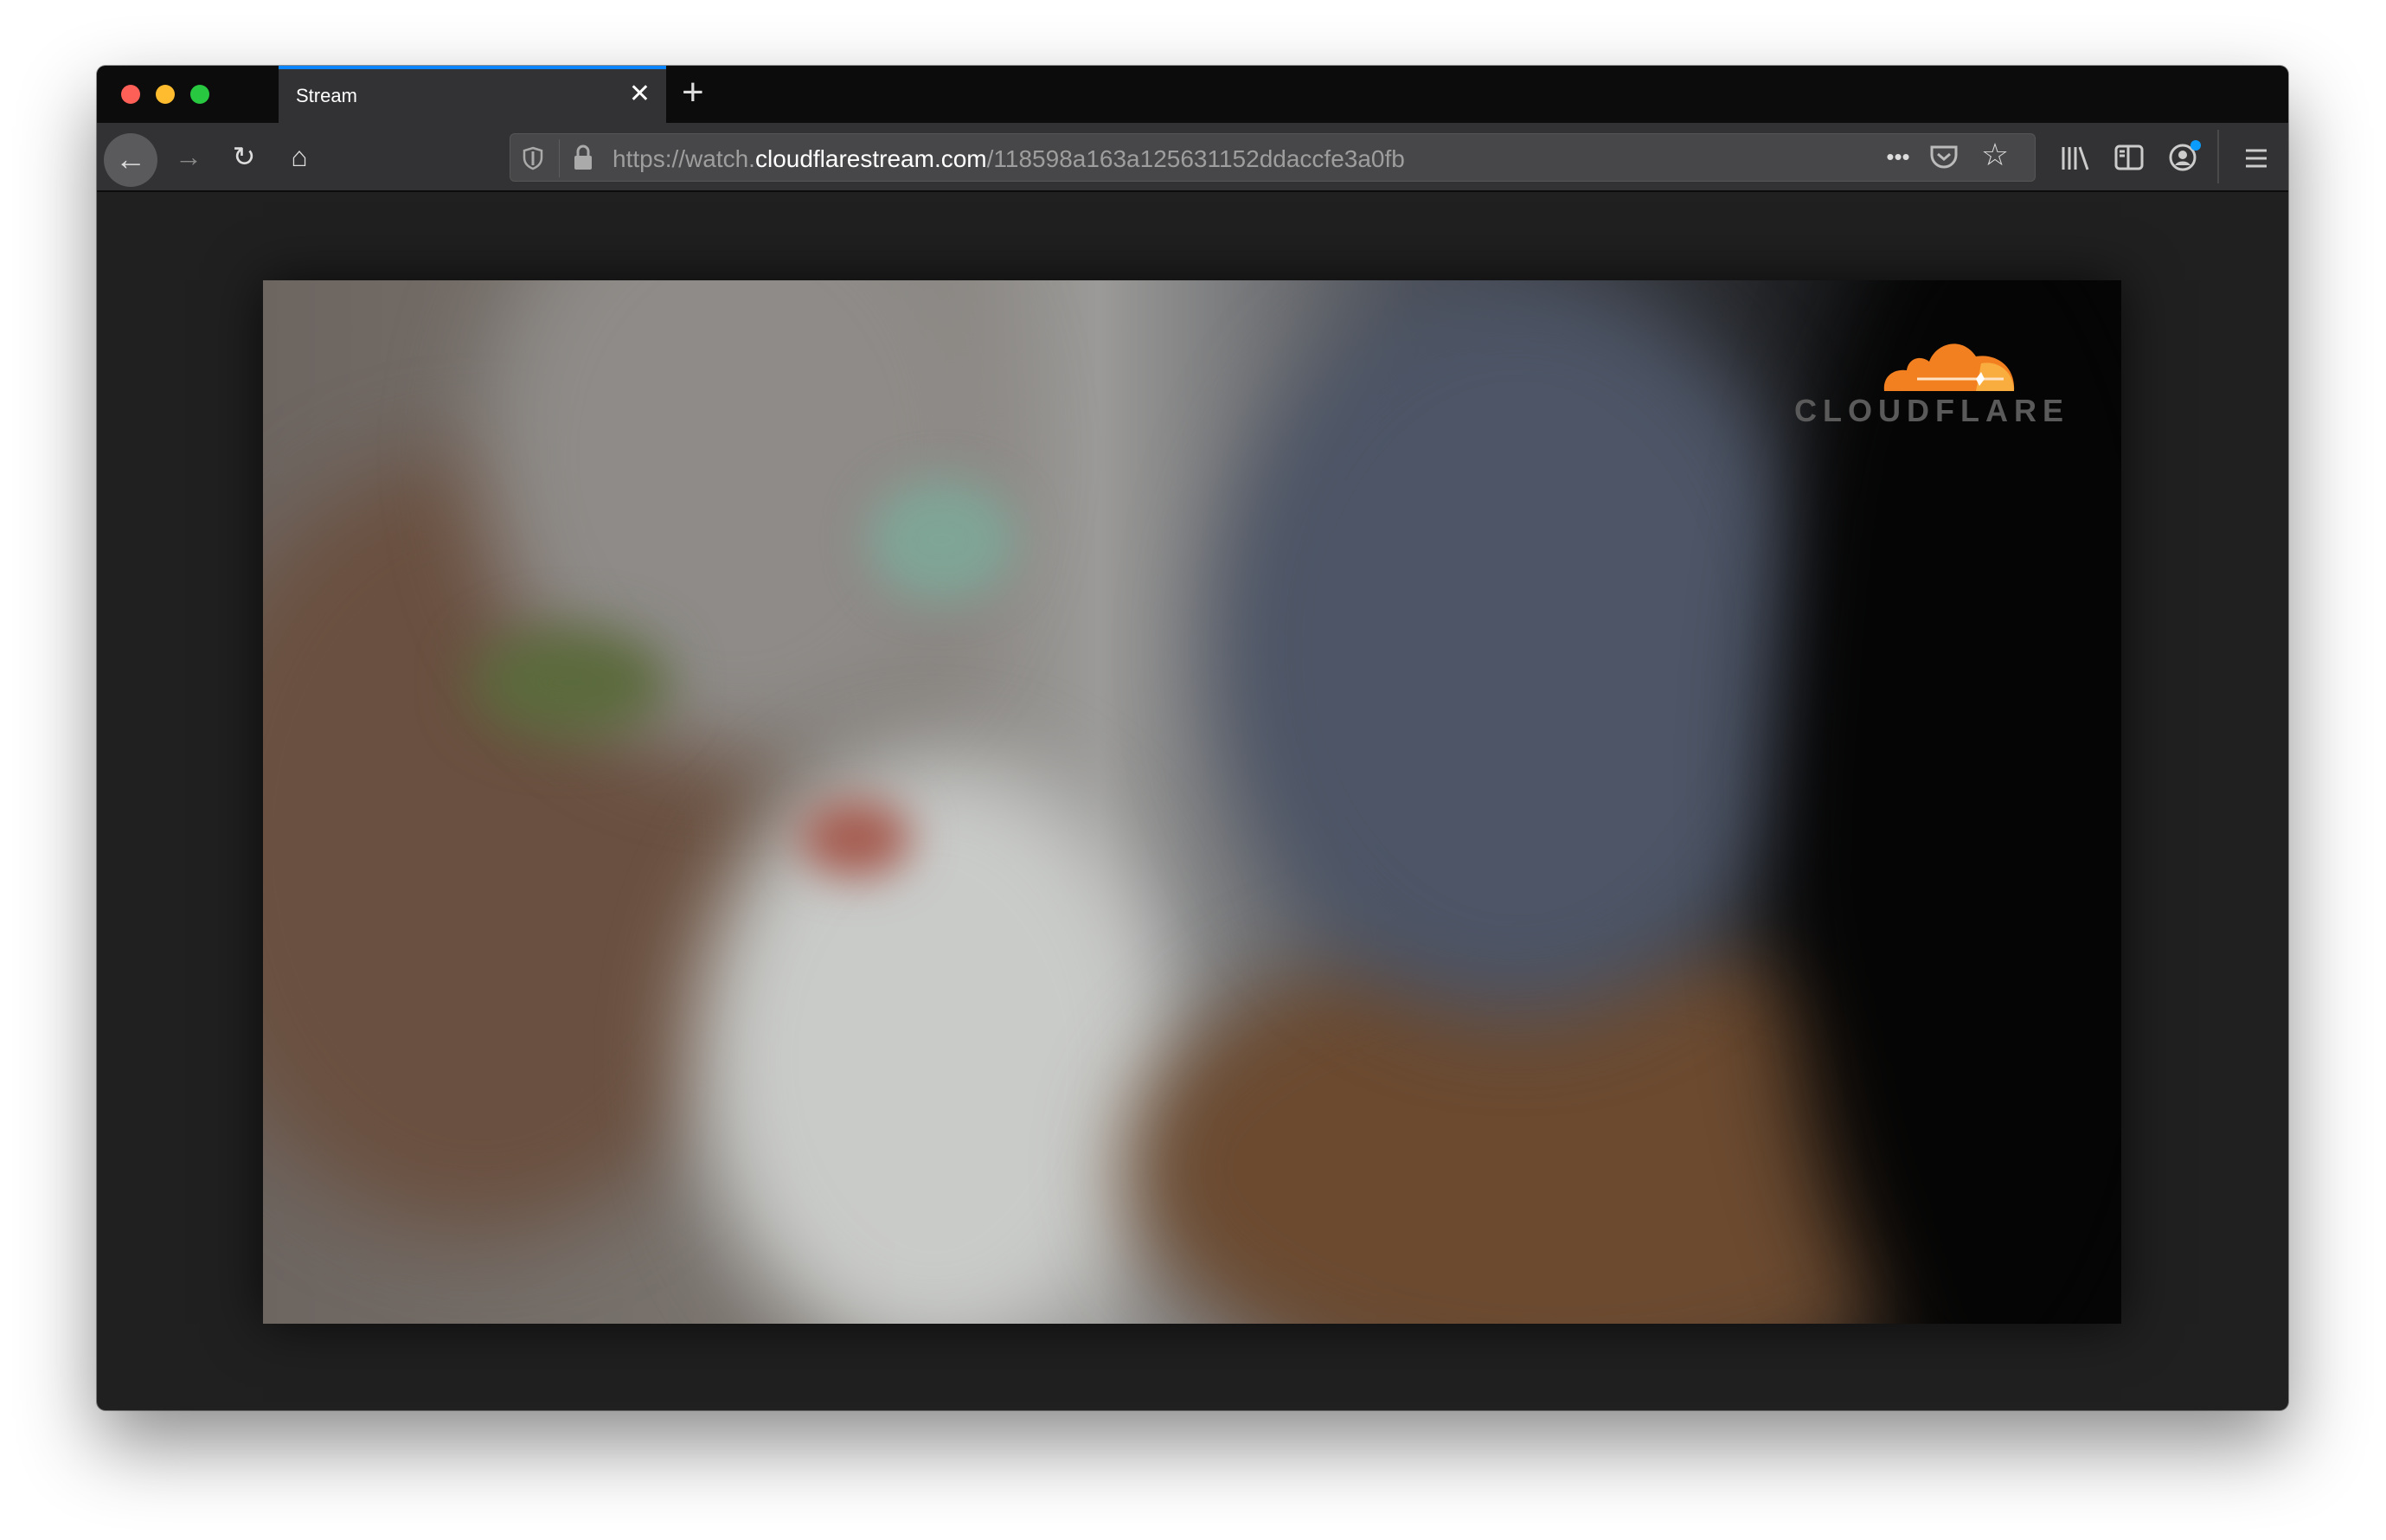  I want to click on notification-badge, so click(2195, 145).